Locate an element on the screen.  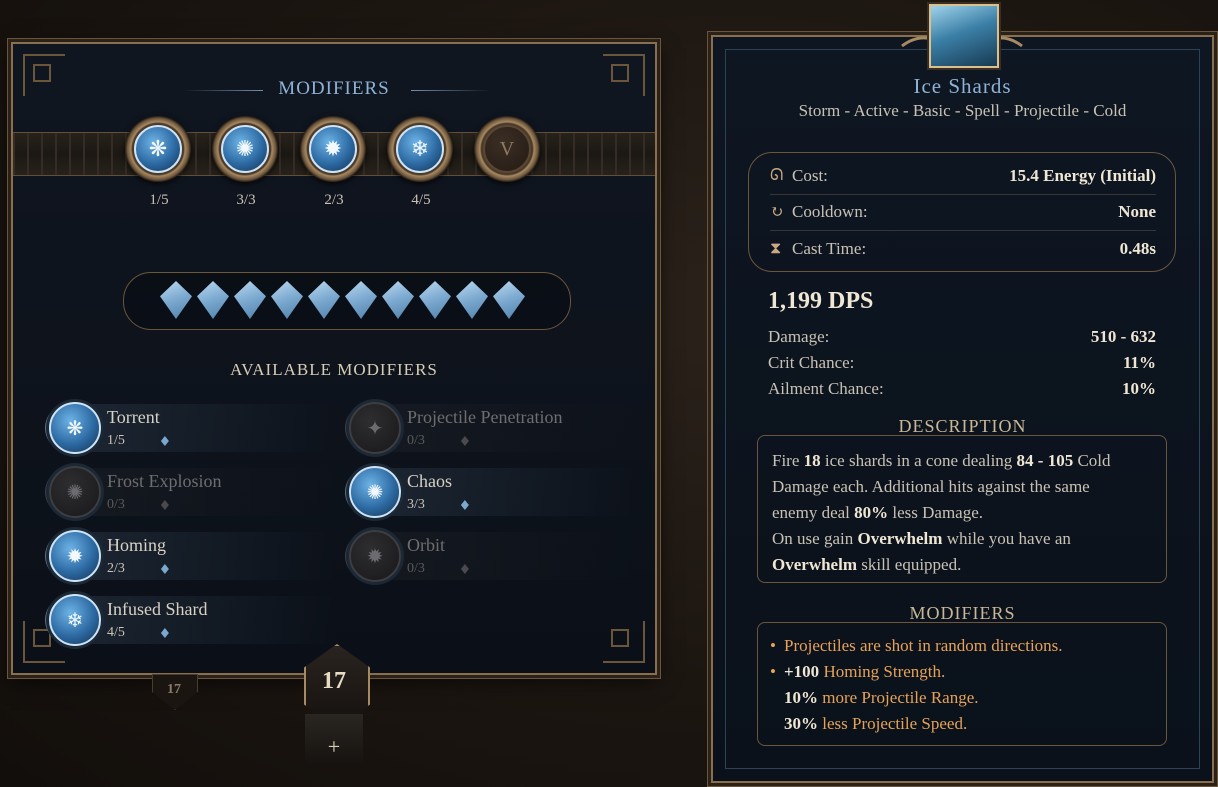
description-highlight: 84 - 105 is located at coordinates (1045, 460).